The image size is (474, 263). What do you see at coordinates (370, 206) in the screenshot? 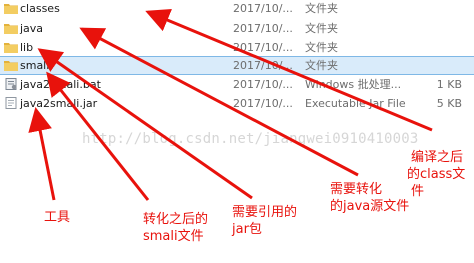
I see `annotation-java-line2: 的java源文件` at bounding box center [370, 206].